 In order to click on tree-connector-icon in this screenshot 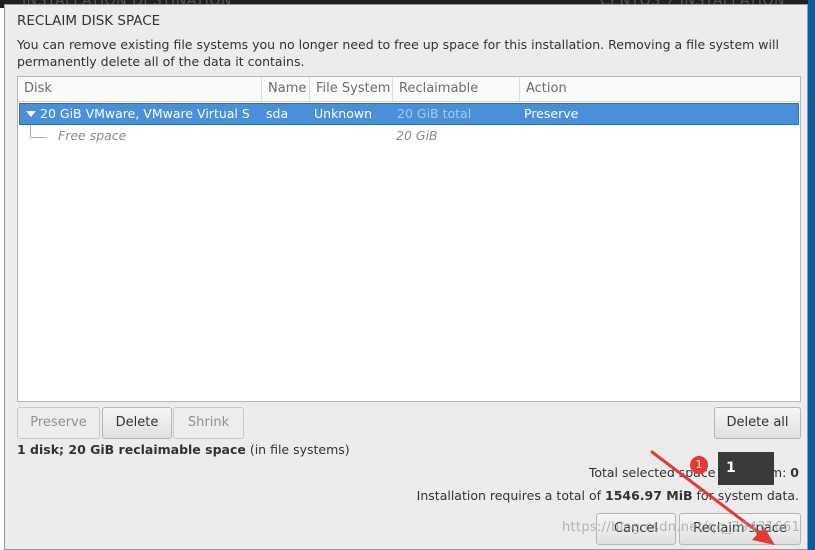, I will do `click(38, 132)`.